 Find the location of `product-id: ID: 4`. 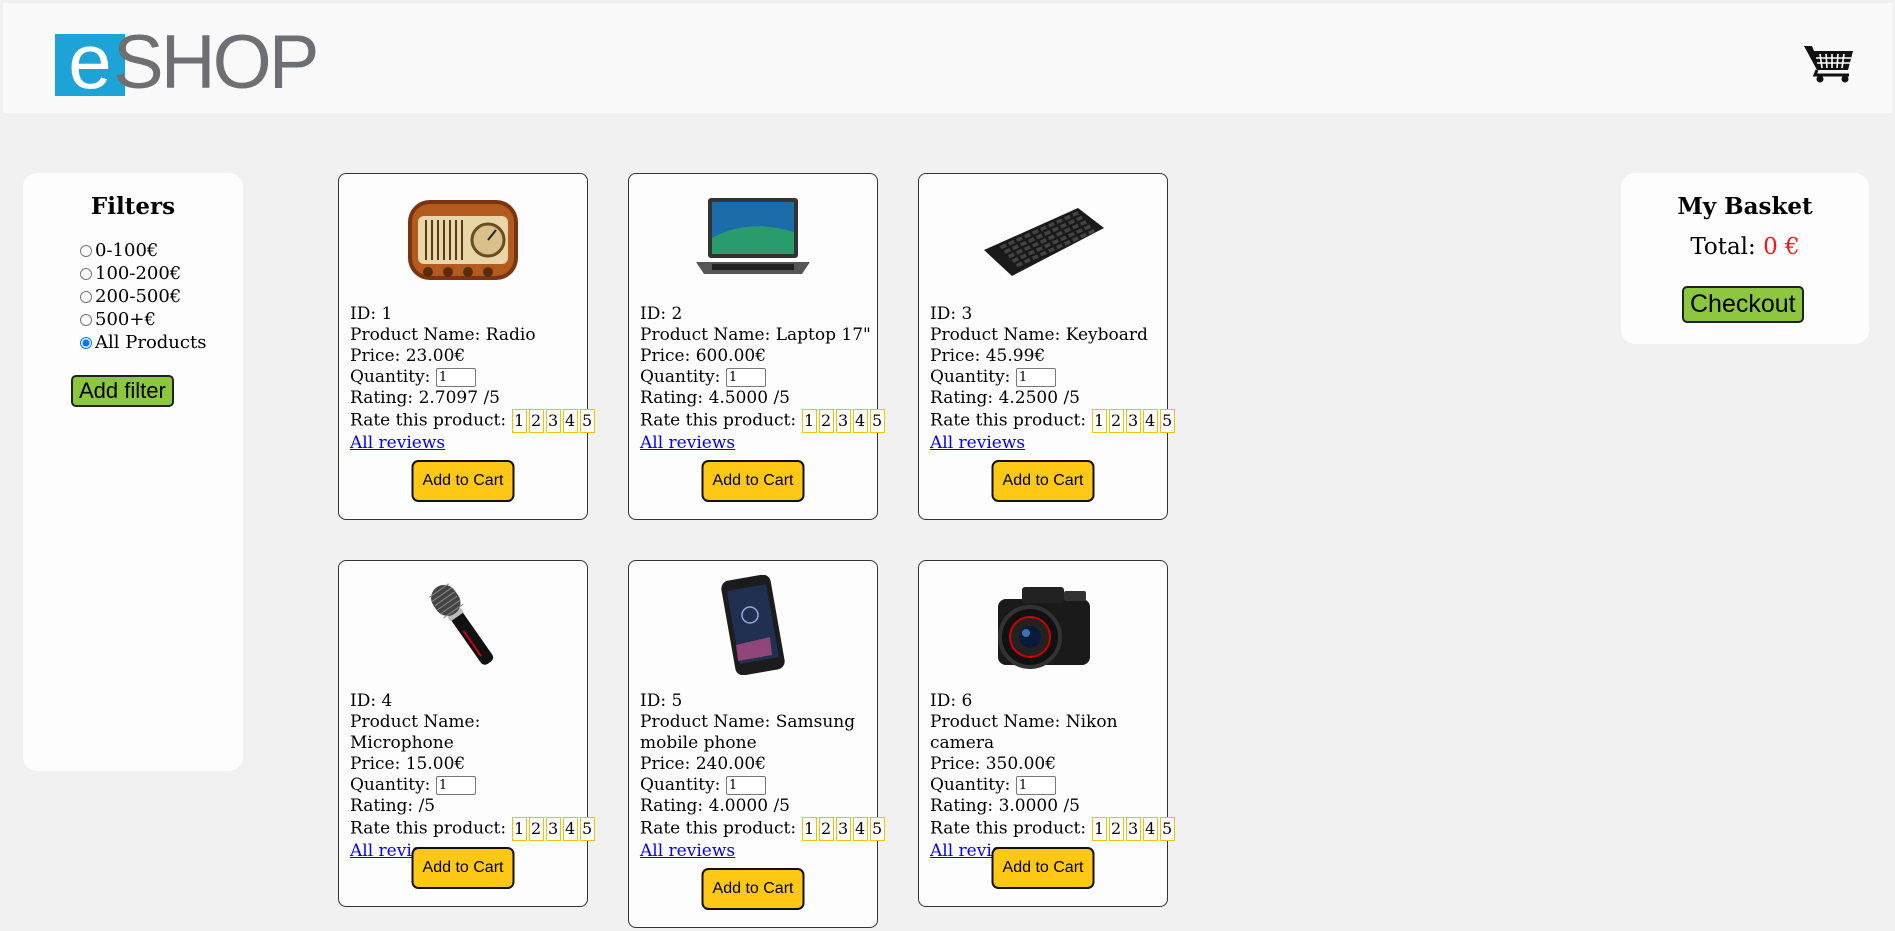

product-id: ID: 4 is located at coordinates (371, 701).